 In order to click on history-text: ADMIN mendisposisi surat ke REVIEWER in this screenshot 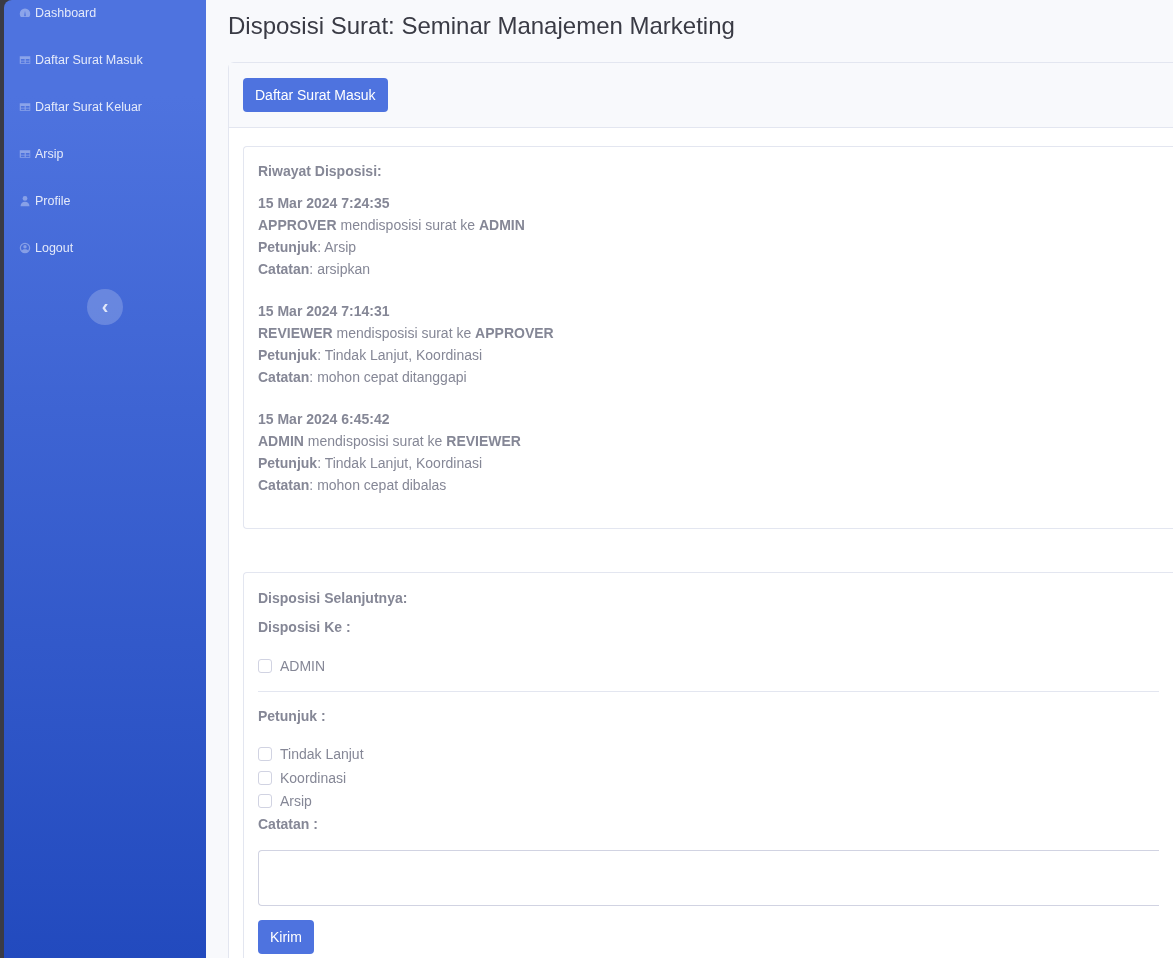, I will do `click(390, 441)`.